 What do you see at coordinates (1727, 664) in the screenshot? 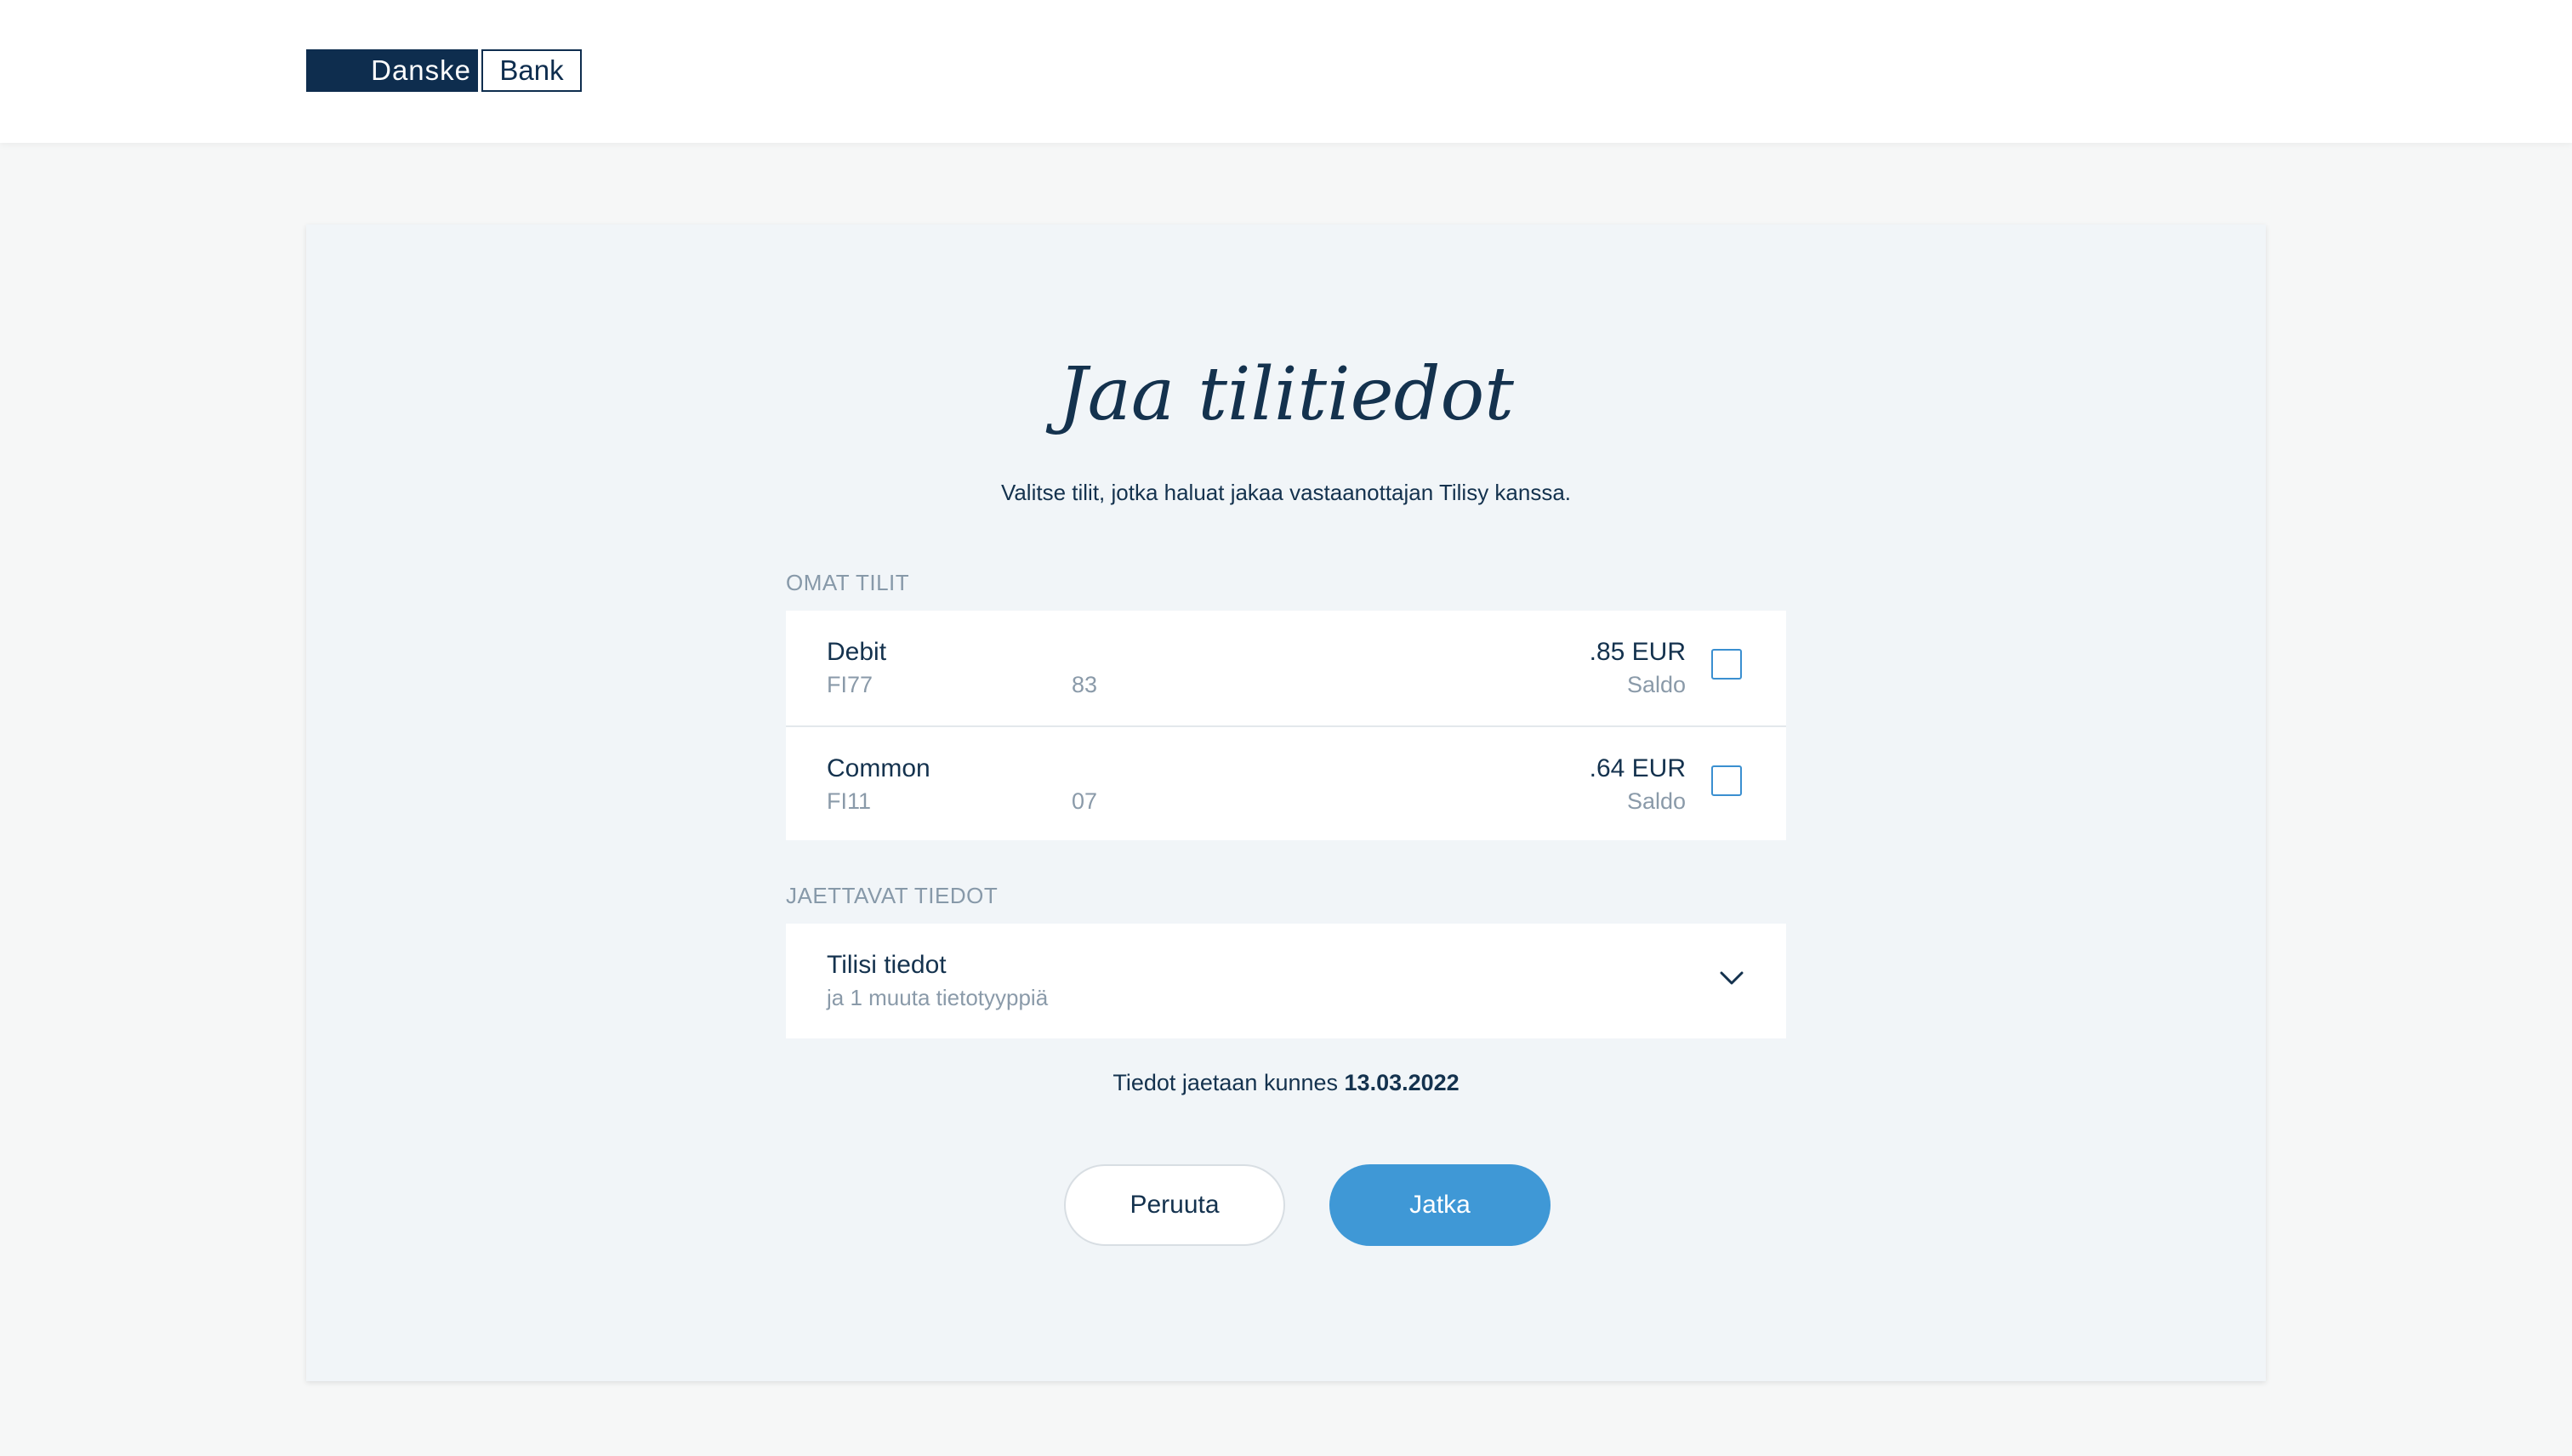
I see `account-checkbox-debit` at bounding box center [1727, 664].